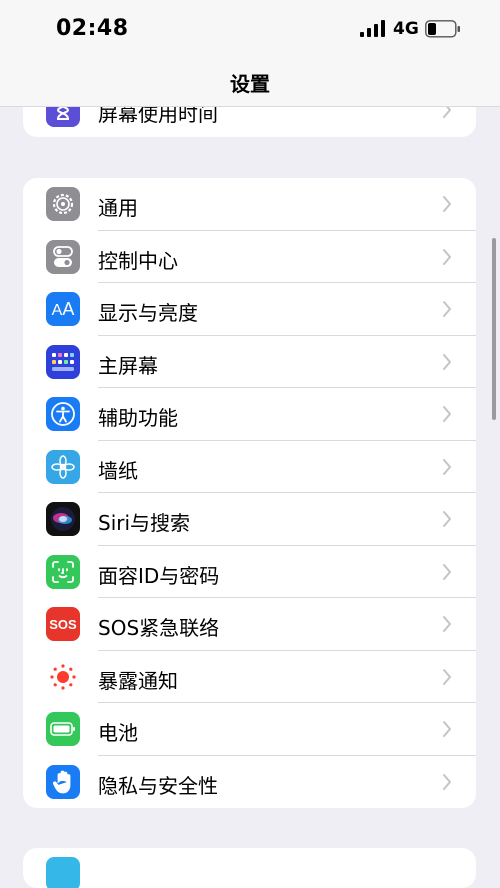  What do you see at coordinates (63, 729) in the screenshot?
I see `battery-icon` at bounding box center [63, 729].